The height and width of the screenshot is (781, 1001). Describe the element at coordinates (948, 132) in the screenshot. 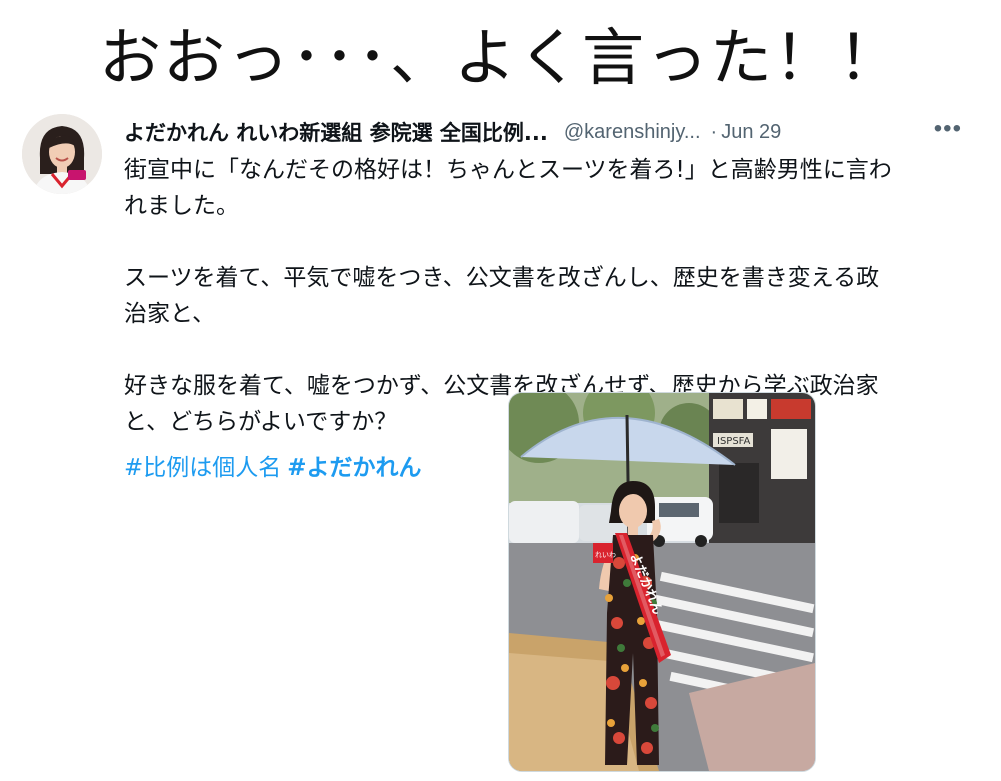

I see `more-horizontal-icon: •••` at that location.